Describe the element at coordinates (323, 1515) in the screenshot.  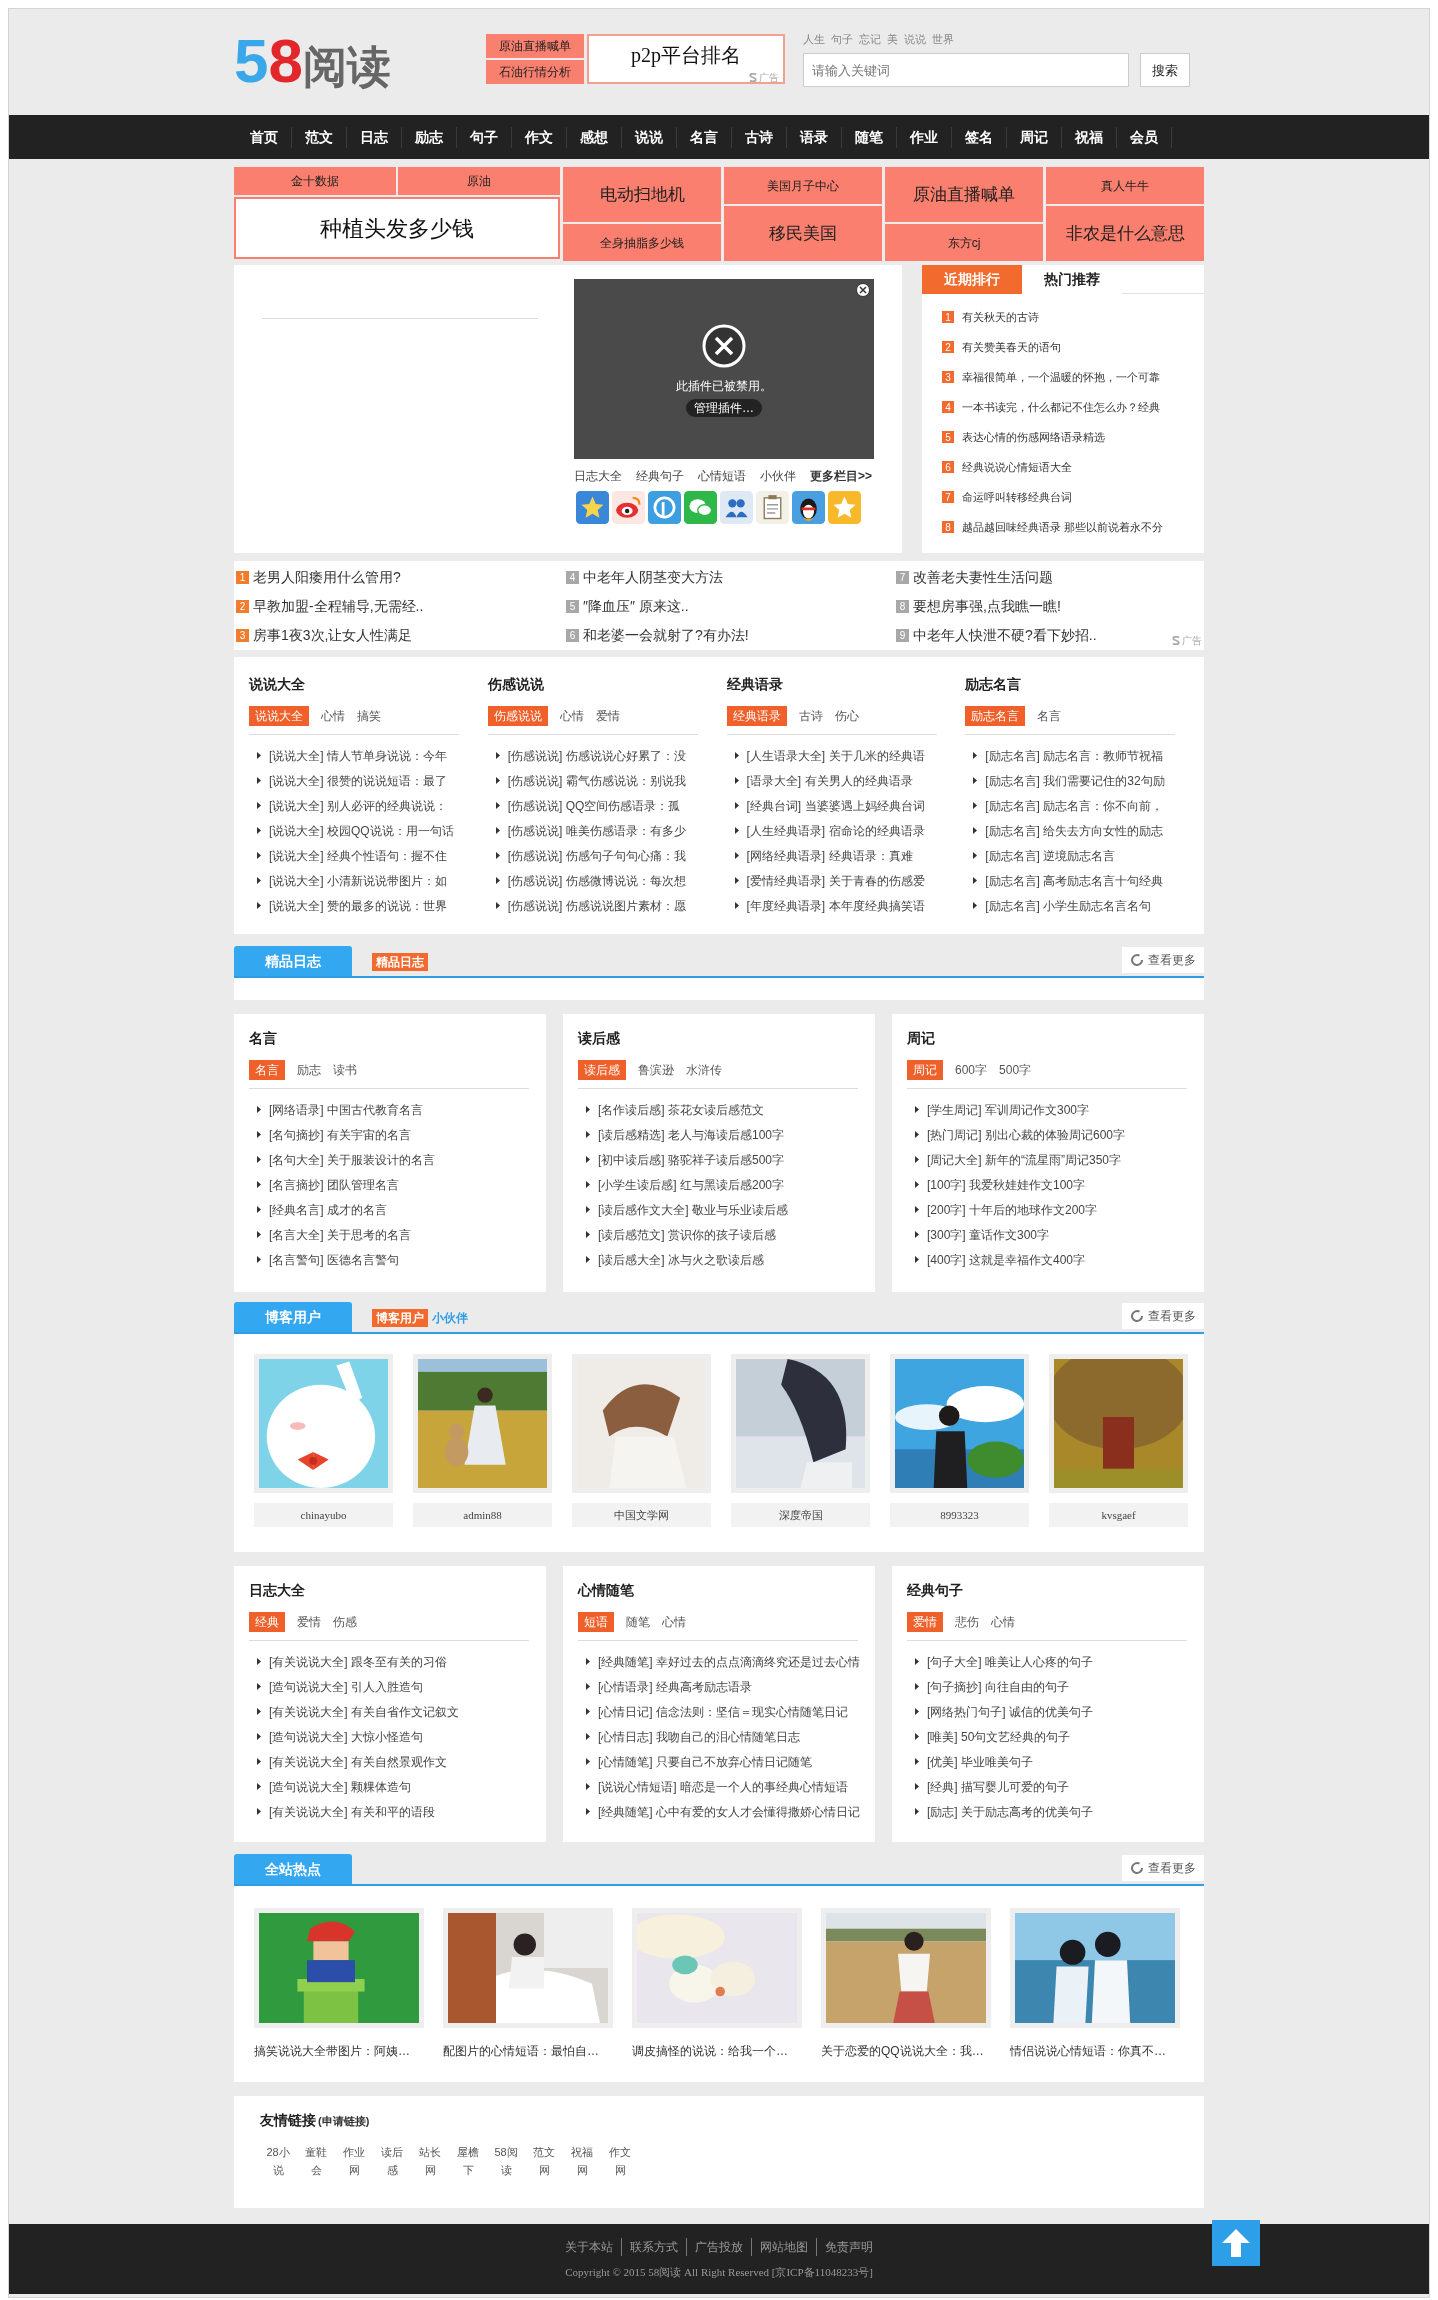
I see `user-name: chinayubo` at that location.